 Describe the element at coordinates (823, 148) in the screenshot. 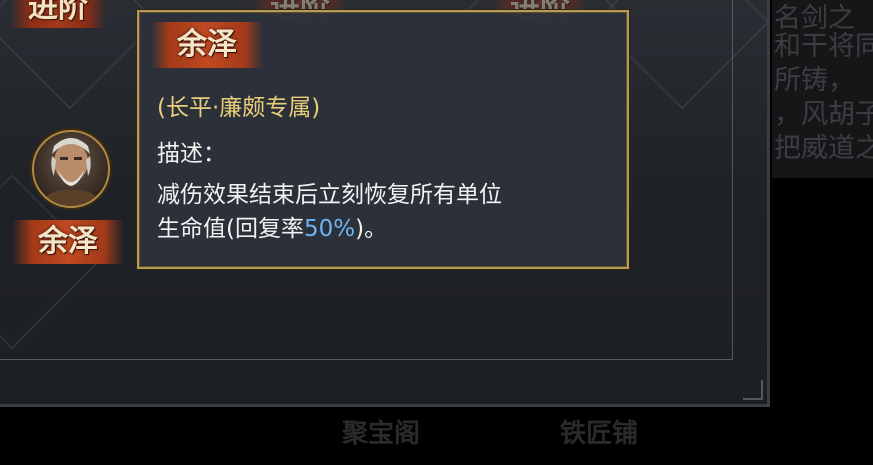

I see `story-line: 把威道之` at that location.